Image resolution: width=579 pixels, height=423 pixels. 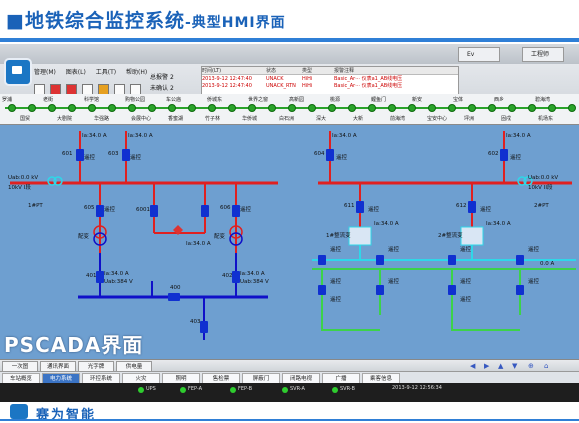 I want to click on rectifier-label: 2#整流变, so click(x=450, y=235).